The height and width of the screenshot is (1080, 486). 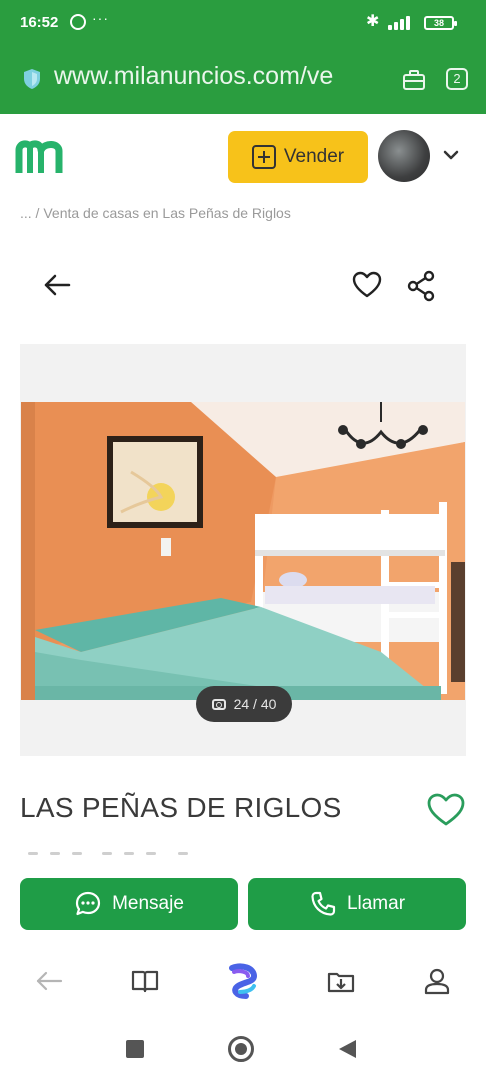 I want to click on back-triangle-icon, so click(x=347, y=1049).